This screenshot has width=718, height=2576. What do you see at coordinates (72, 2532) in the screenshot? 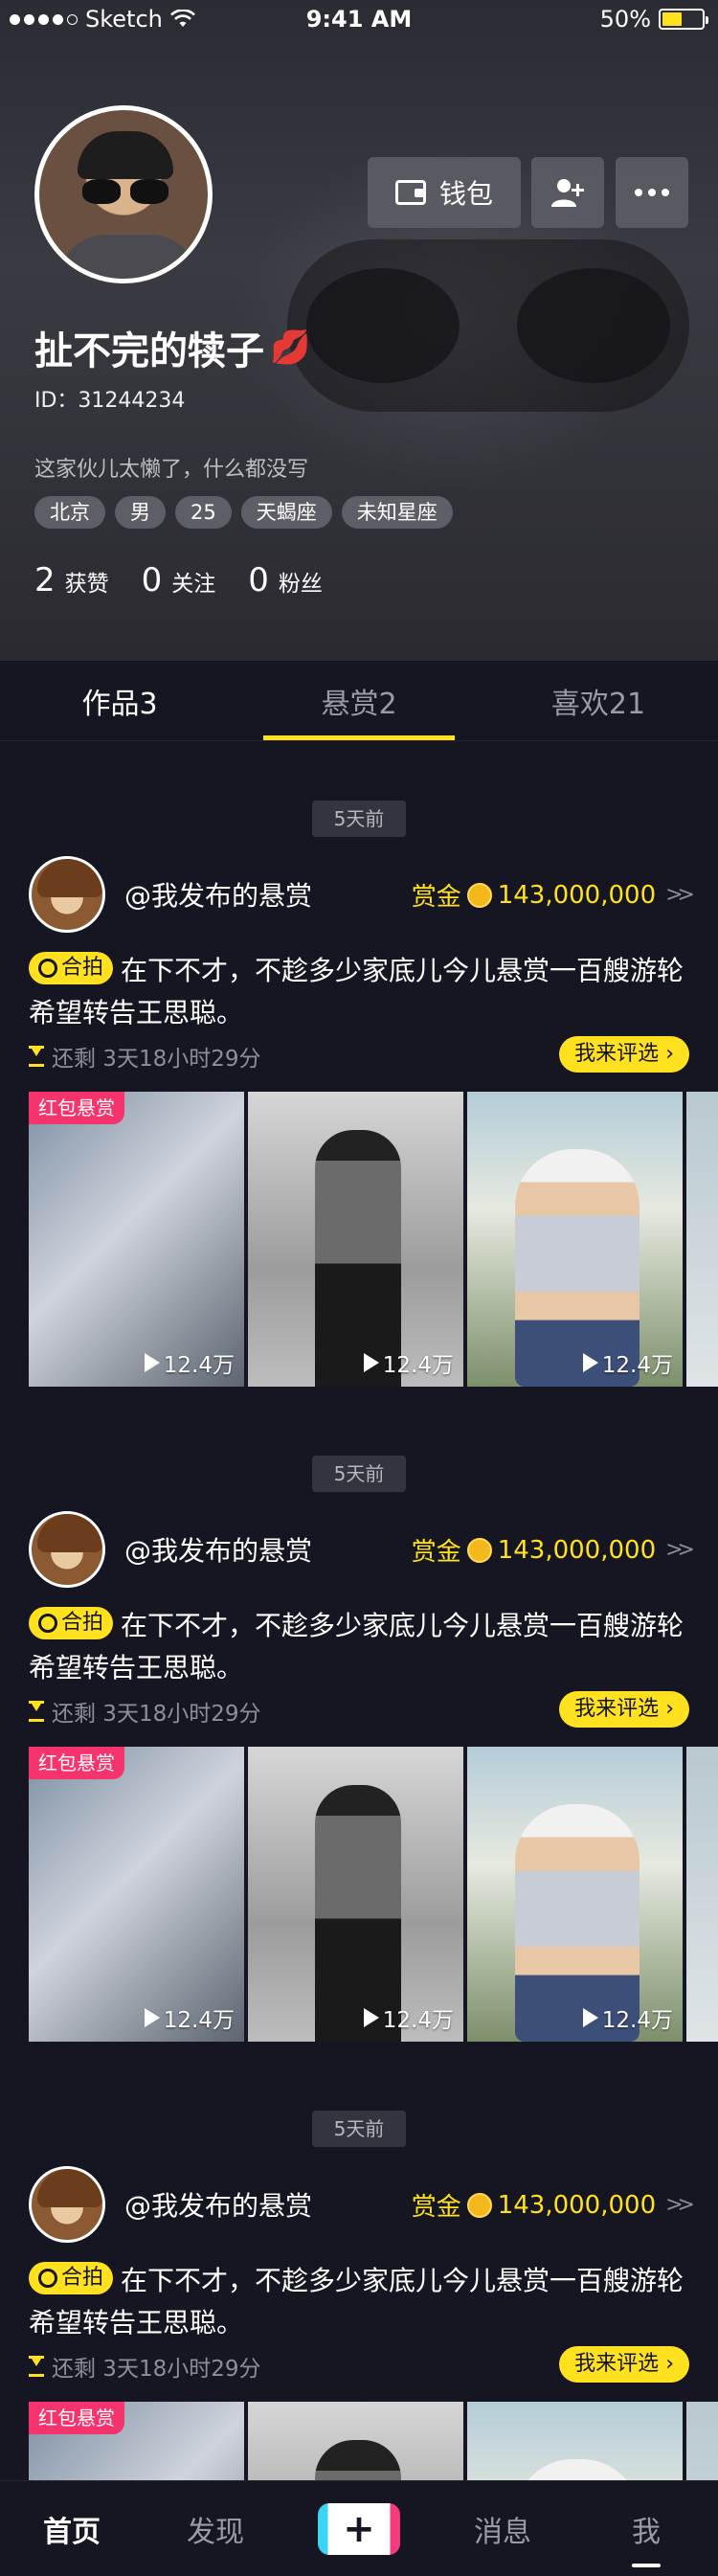
I see `tabbar-home-label: 首页` at bounding box center [72, 2532].